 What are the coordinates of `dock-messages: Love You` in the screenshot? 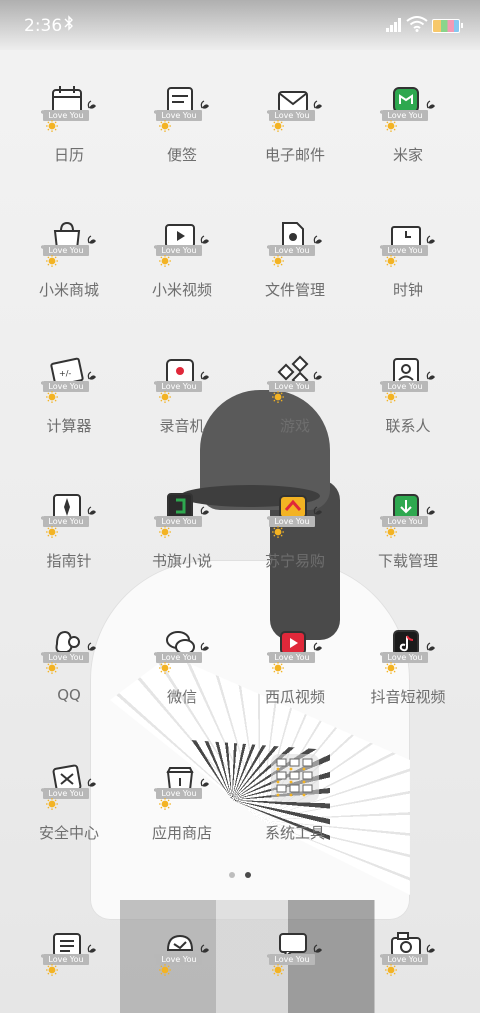 It's located at (295, 966).